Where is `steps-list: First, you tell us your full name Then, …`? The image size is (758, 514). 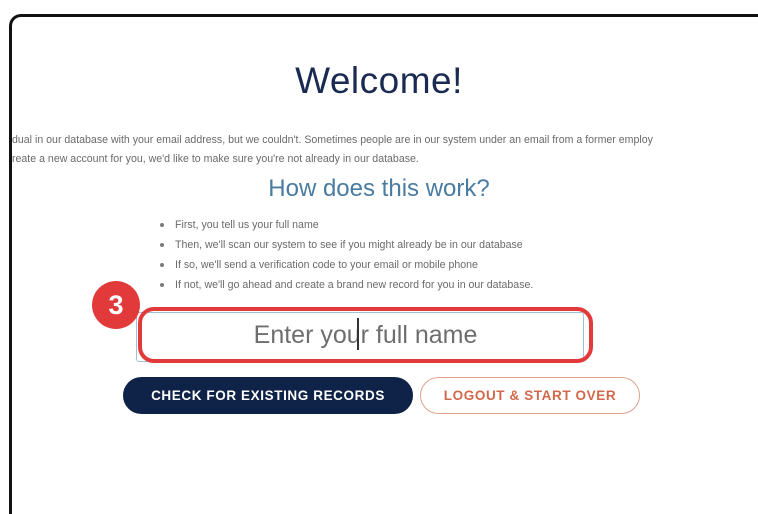
steps-list: First, you tell us your full name Then, … is located at coordinates (346, 255).